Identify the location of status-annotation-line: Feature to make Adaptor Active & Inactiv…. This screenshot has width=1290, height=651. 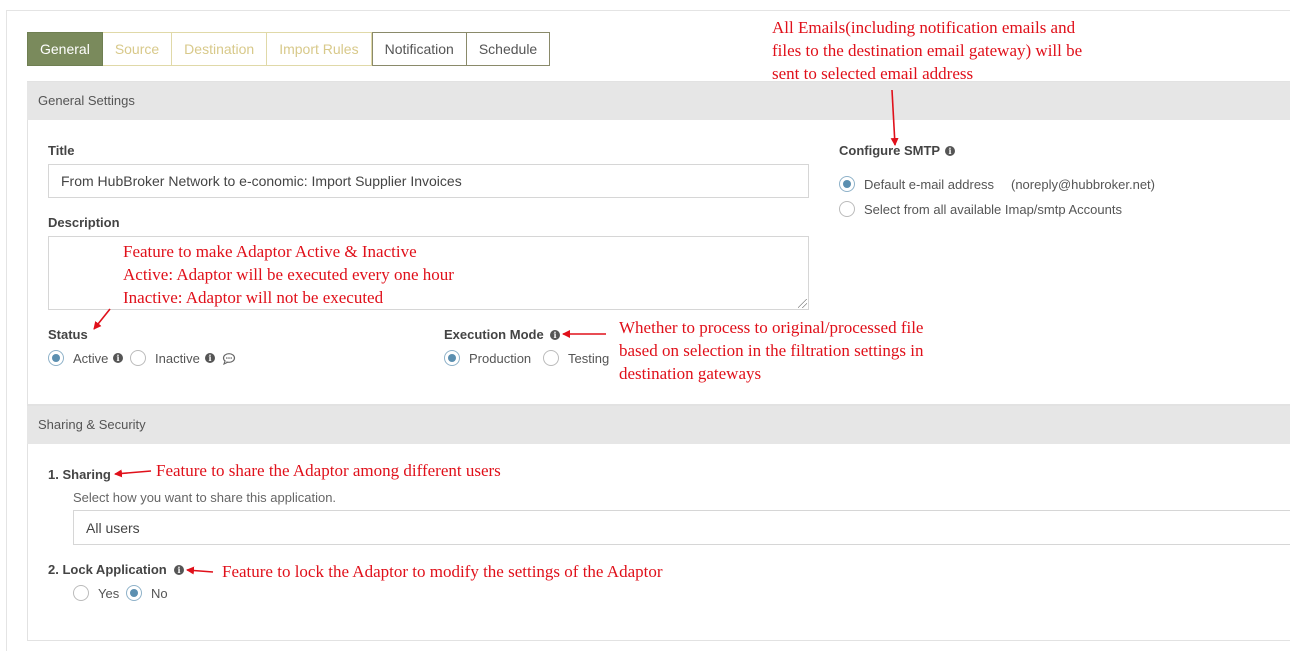
(270, 251).